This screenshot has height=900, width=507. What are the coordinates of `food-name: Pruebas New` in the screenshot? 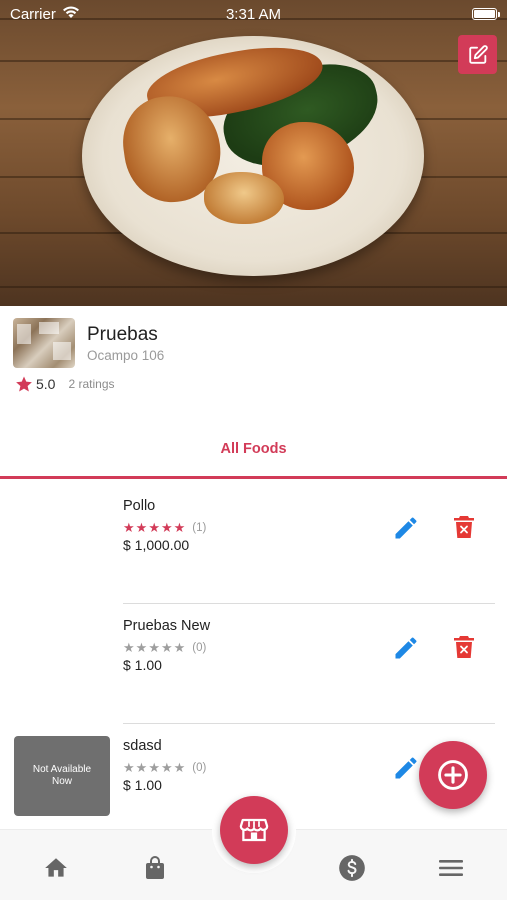 It's located at (167, 626).